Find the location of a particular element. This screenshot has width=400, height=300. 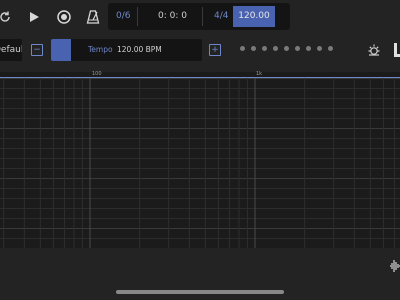

tempo-label: Tempo is located at coordinates (100, 49).